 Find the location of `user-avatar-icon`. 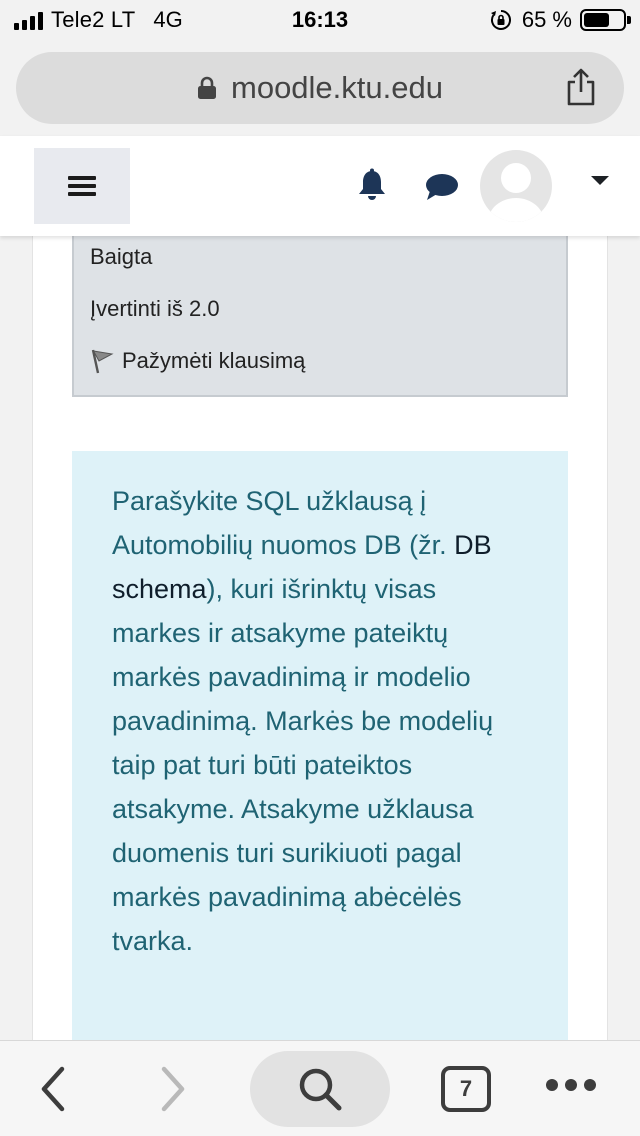

user-avatar-icon is located at coordinates (516, 186).